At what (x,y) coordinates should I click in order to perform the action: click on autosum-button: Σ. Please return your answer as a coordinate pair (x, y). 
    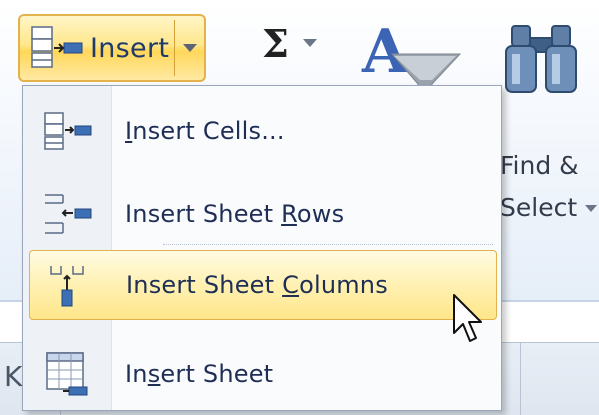
    Looking at the image, I should click on (304, 43).